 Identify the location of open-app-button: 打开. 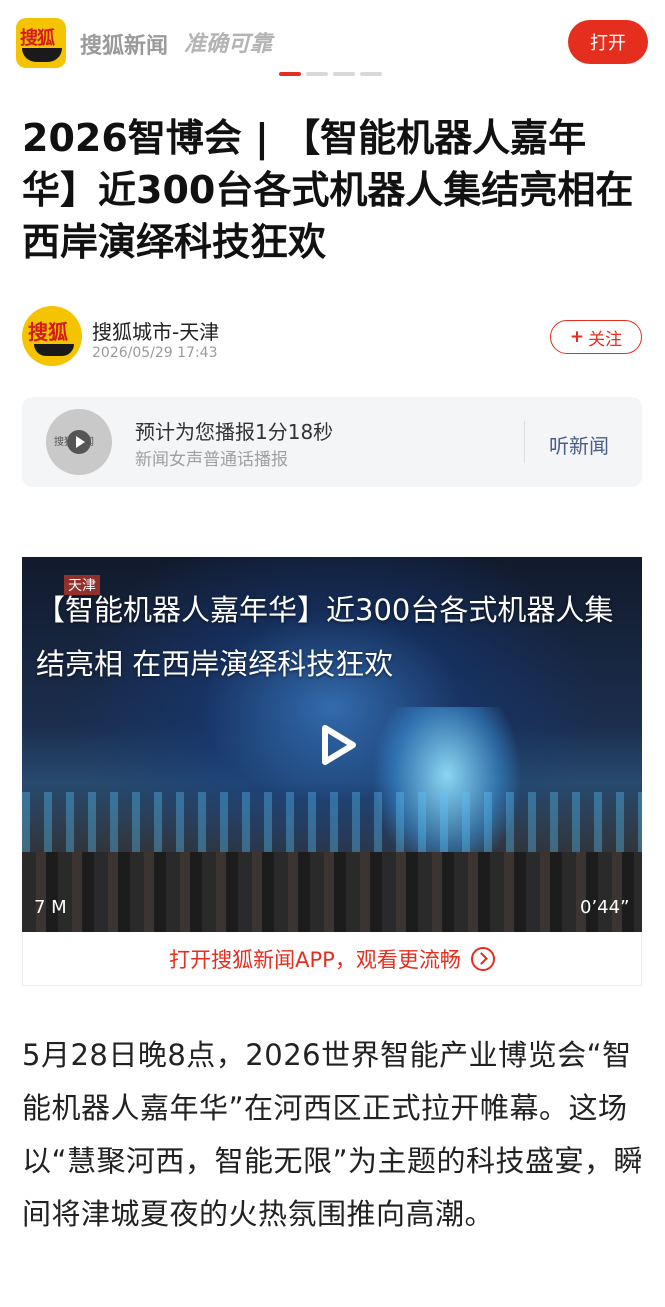
(608, 42).